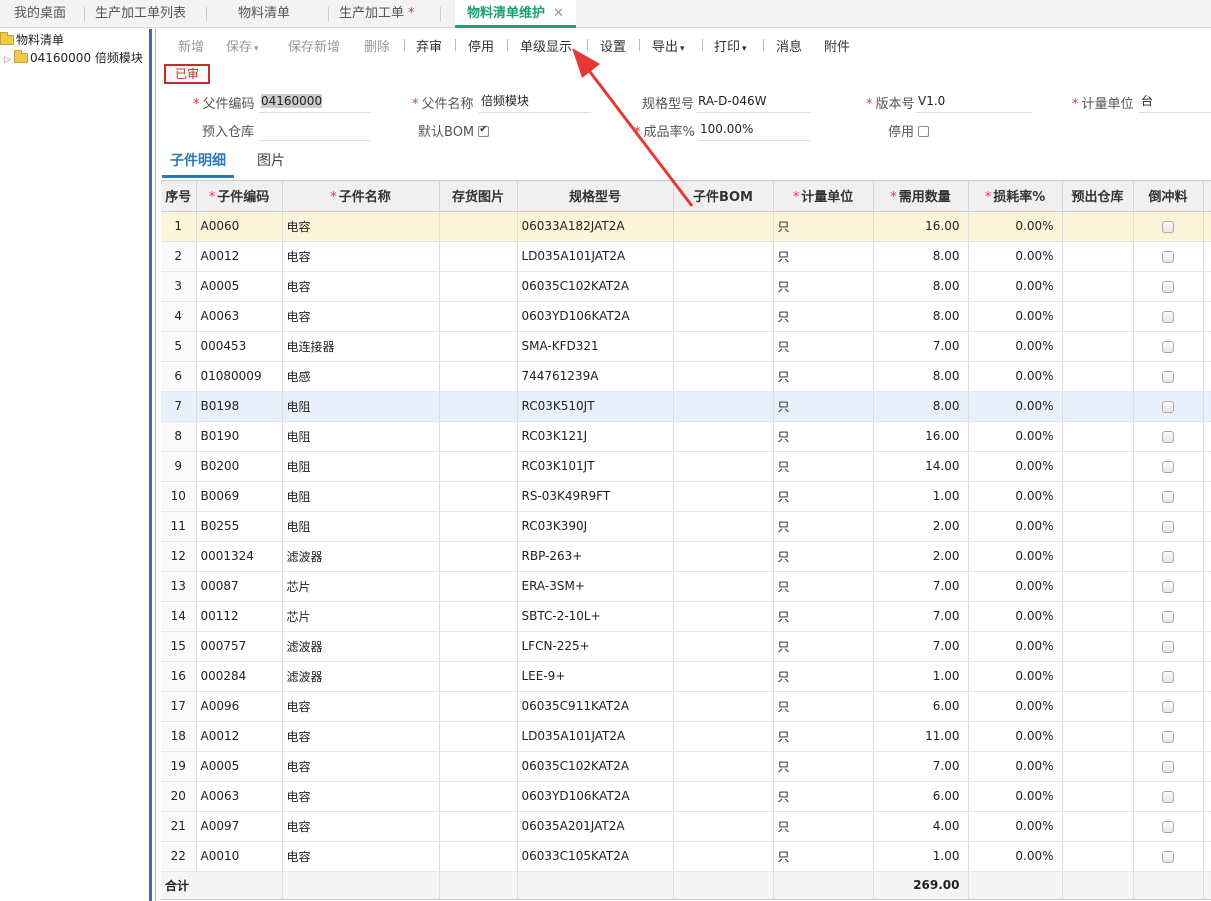 This screenshot has height=901, width=1211. Describe the element at coordinates (789, 45) in the screenshot. I see `message-button: 消息` at that location.